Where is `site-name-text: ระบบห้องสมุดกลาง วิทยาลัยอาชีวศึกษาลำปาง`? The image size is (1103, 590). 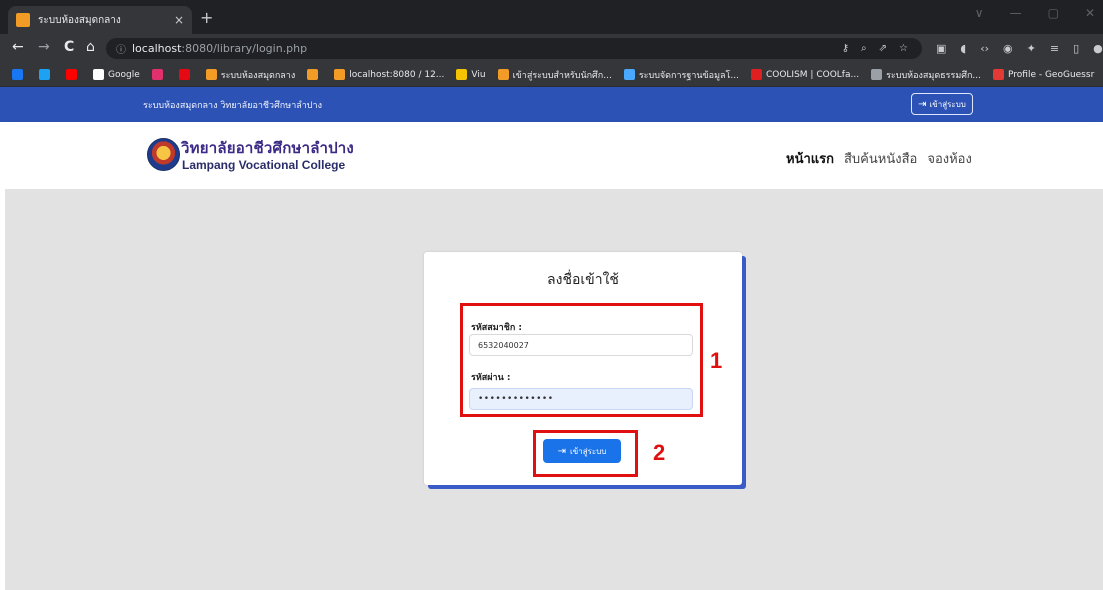
site-name-text: ระบบห้องสมุดกลาง วิทยาลัยอาชีวศึกษาลำปาง is located at coordinates (232, 106).